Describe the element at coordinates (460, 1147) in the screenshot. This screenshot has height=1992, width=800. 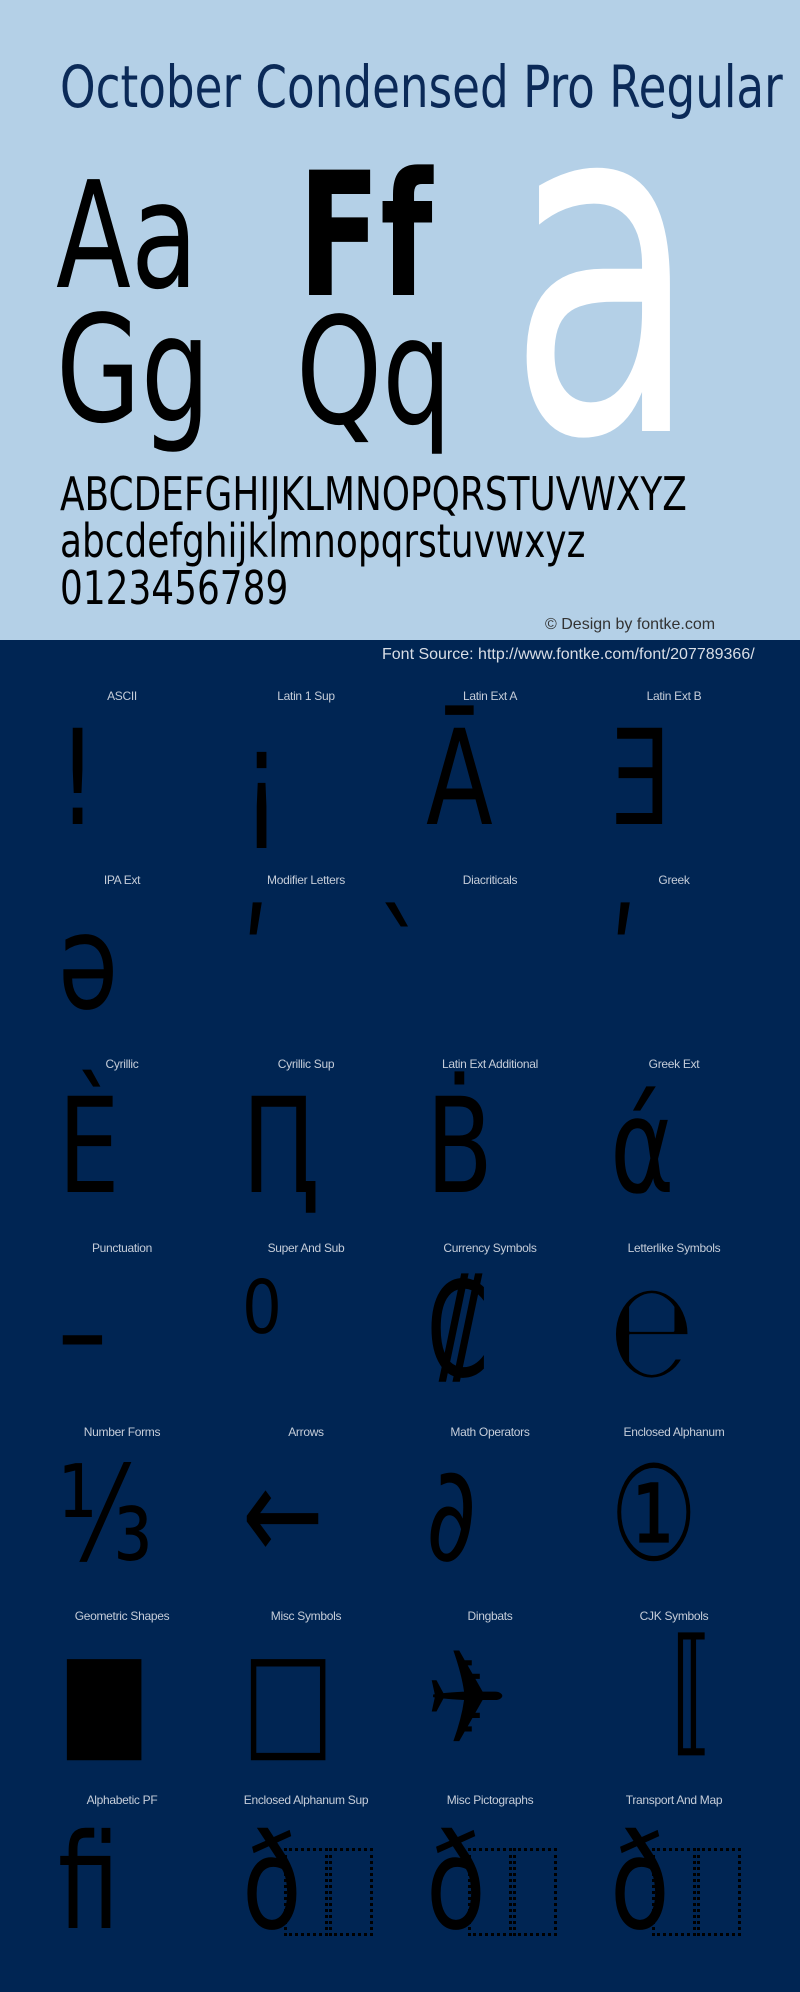
I see `unicode-block-sample-glyph: Ḃ` at that location.